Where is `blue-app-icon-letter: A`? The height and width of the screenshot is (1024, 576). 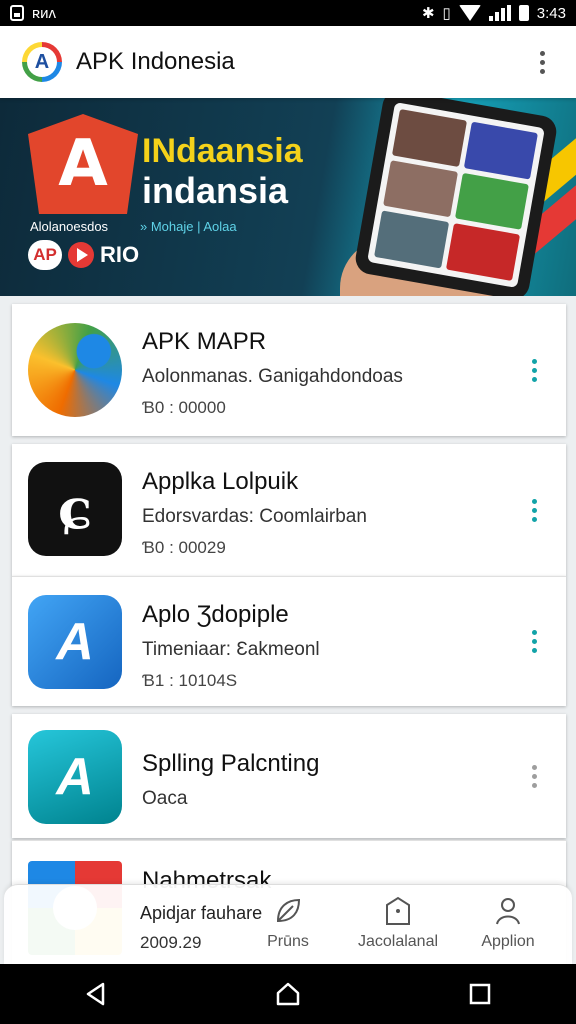 blue-app-icon-letter: A is located at coordinates (75, 642).